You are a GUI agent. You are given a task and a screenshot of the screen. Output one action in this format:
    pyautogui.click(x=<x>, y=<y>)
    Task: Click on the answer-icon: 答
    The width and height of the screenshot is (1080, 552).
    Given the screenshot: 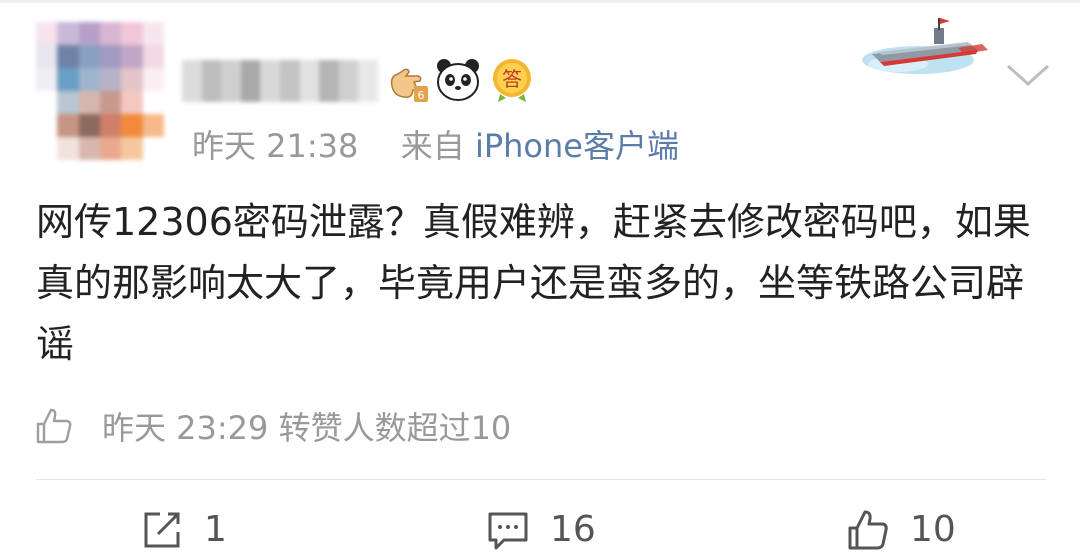 What is the action you would take?
    pyautogui.click(x=512, y=80)
    